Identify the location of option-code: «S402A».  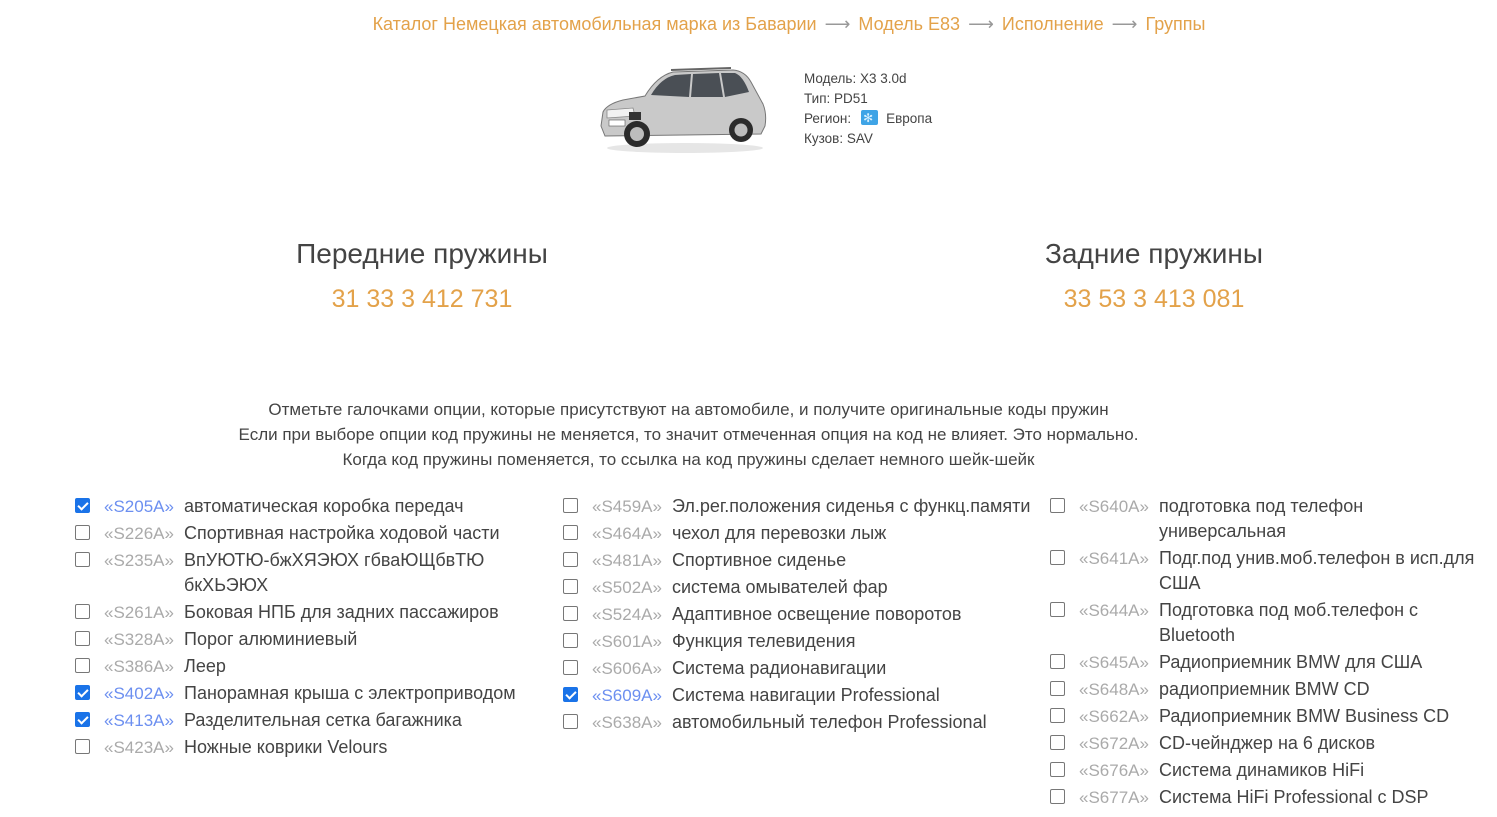
(139, 693).